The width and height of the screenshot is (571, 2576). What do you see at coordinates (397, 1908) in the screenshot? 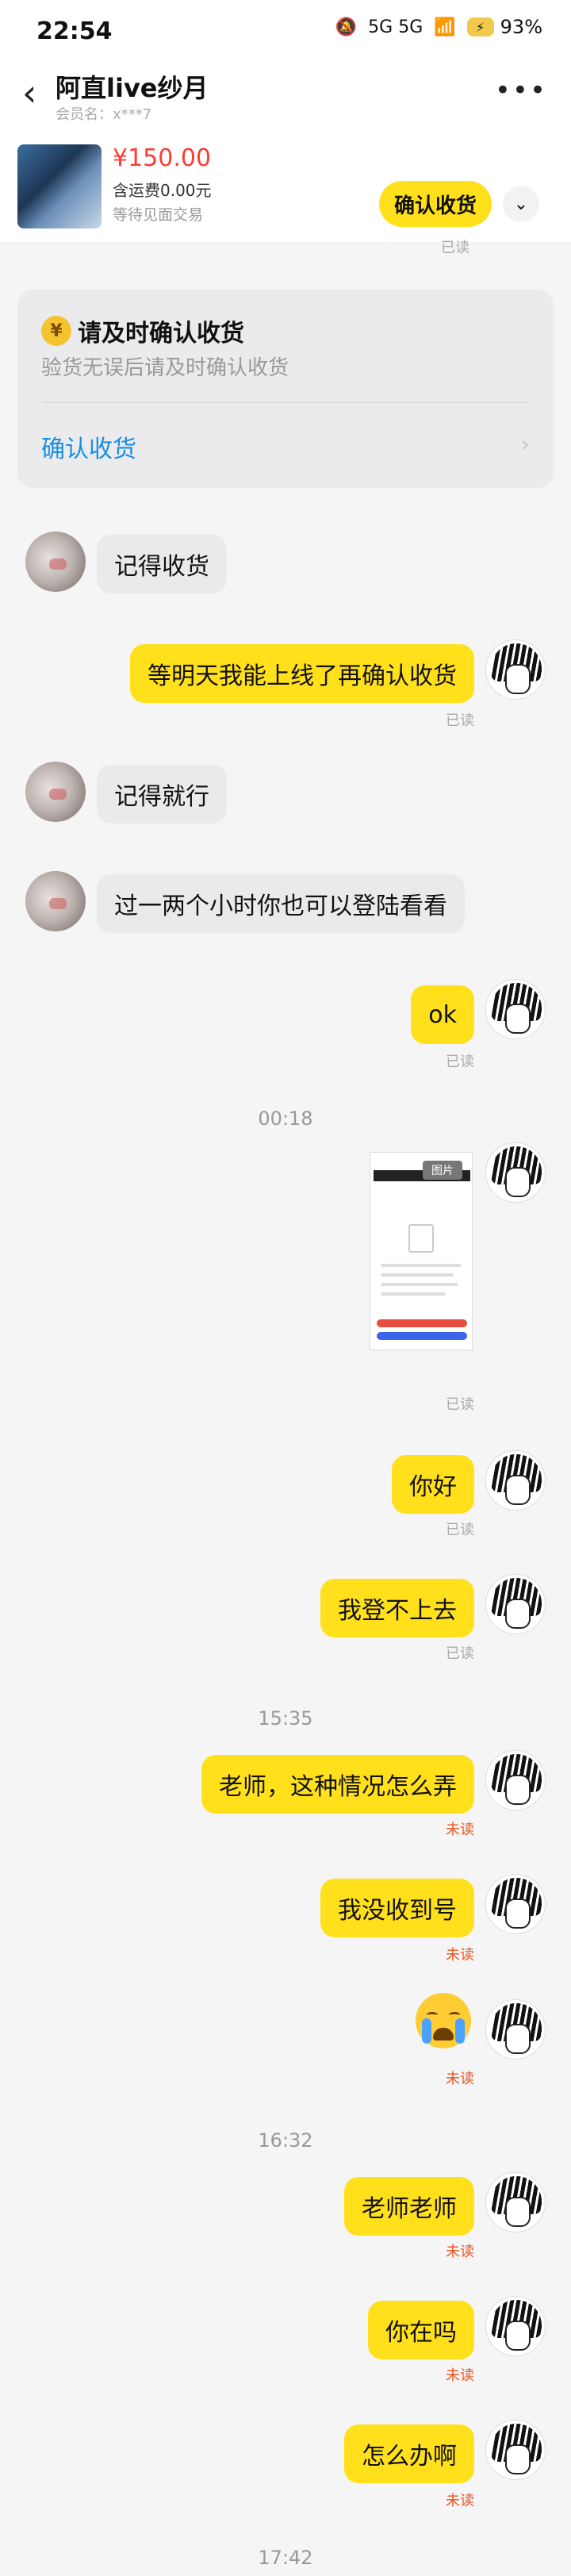
I see `message-bubble: 我没收到号` at bounding box center [397, 1908].